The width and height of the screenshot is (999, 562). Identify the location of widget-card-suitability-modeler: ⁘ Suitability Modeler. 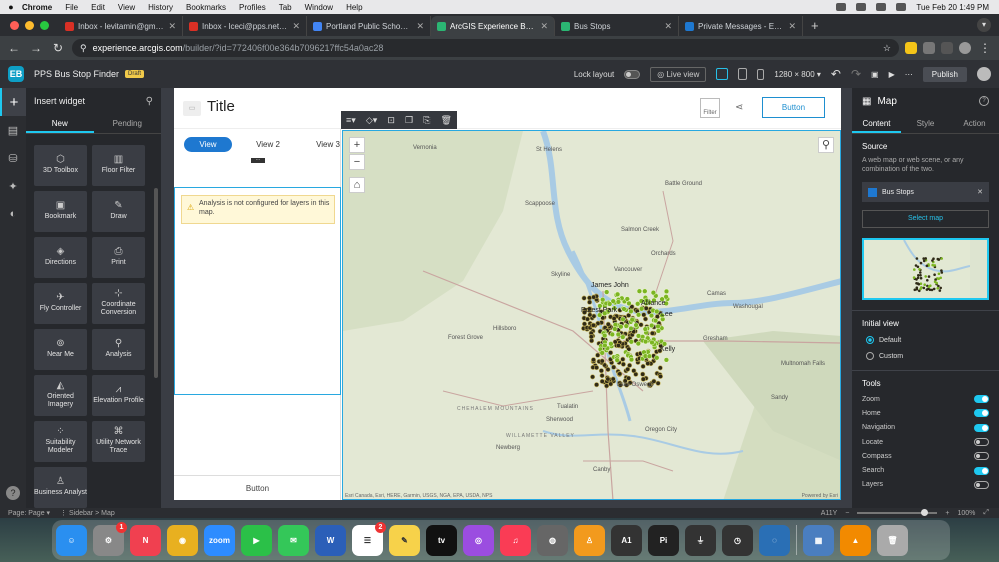
(60, 441).